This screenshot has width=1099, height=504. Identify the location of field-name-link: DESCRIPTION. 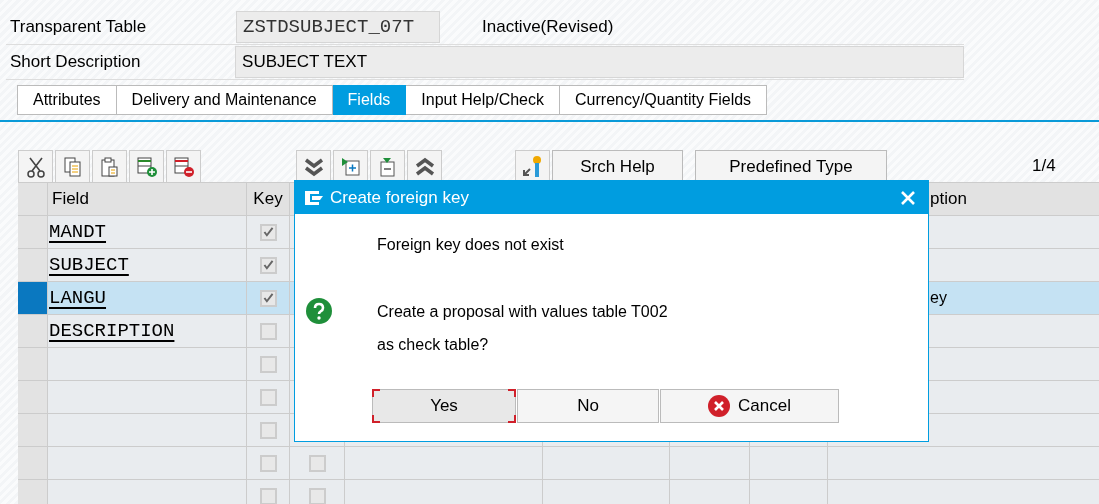
(112, 331).